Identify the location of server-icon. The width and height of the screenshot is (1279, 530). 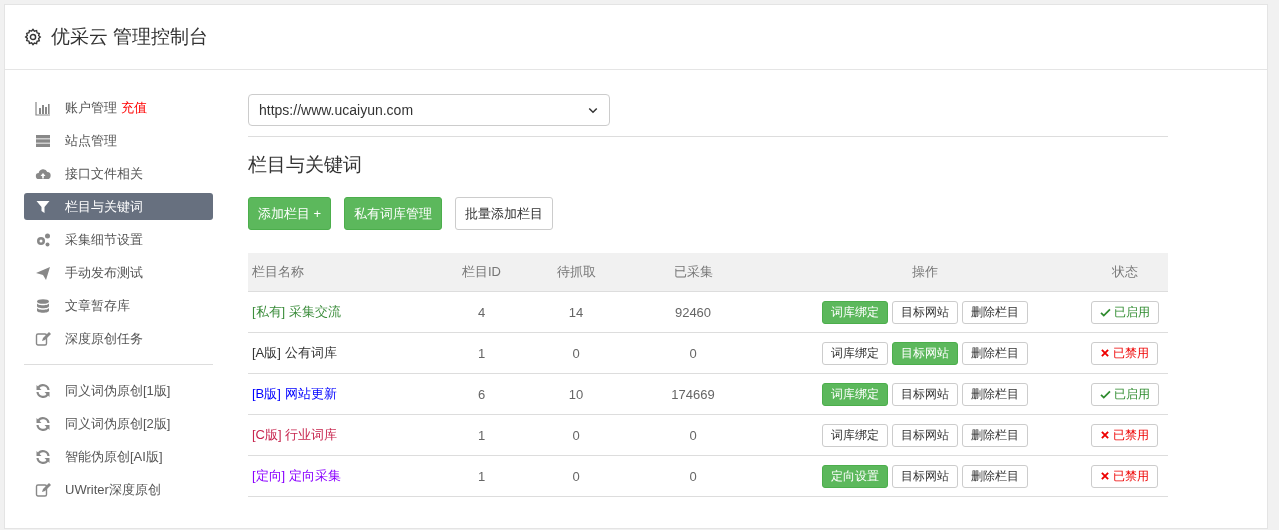
(43, 140).